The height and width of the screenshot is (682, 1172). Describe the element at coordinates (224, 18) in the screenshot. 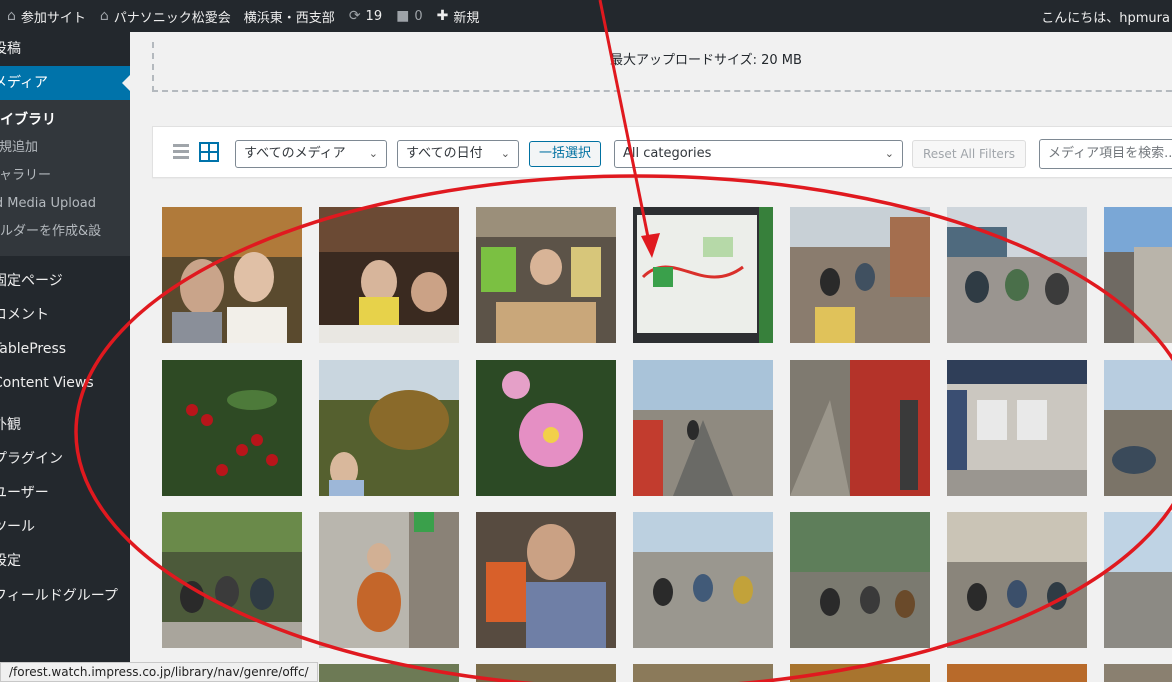

I see `site-name-label: パナソニック松愛会 横浜東・西支部` at that location.